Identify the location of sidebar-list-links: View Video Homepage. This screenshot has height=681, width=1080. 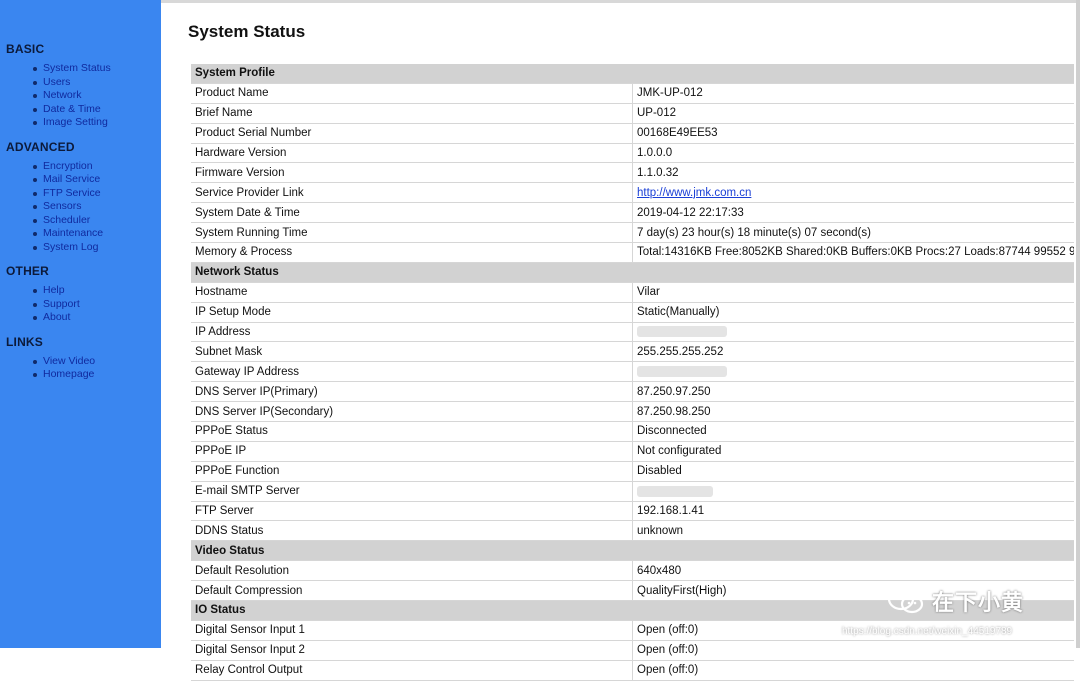
(80, 368).